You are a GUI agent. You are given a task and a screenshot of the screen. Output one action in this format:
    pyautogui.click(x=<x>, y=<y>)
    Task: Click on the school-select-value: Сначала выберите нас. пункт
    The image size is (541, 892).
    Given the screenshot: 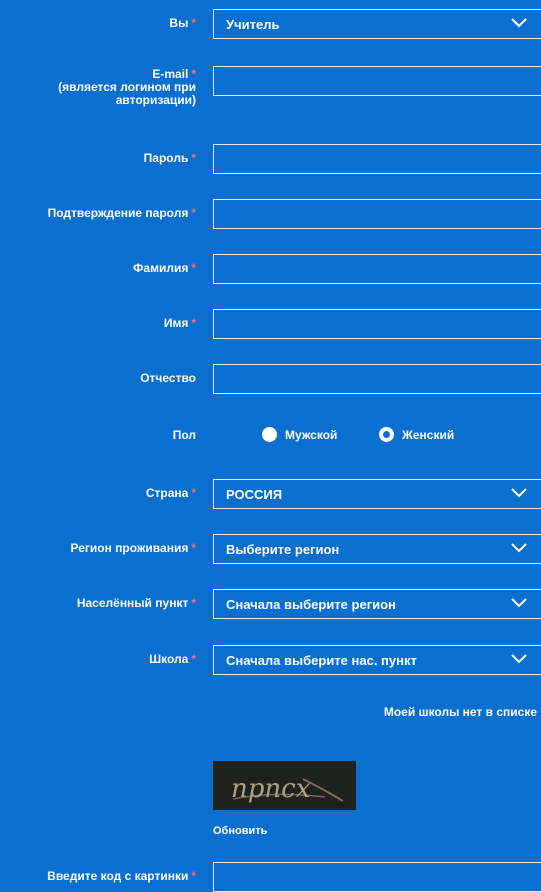 What is the action you would take?
    pyautogui.click(x=321, y=660)
    